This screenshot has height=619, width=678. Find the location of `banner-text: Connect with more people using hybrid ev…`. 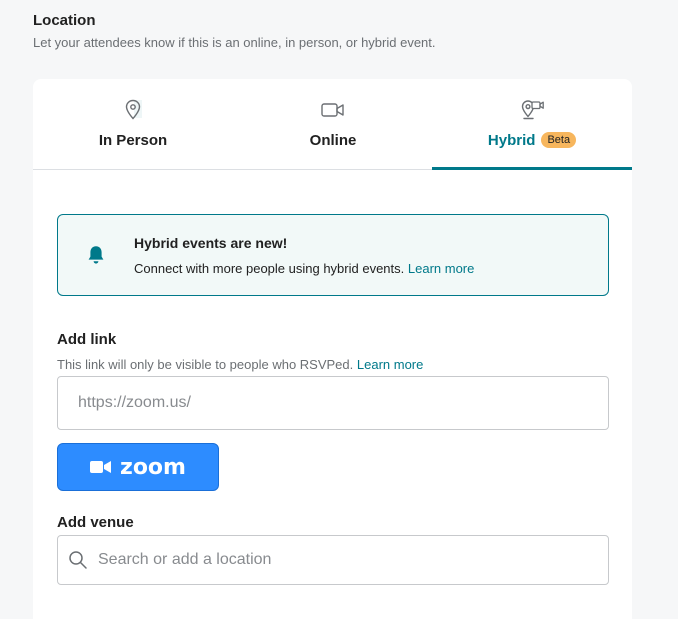

banner-text: Connect with more people using hybrid ev… is located at coordinates (304, 268).